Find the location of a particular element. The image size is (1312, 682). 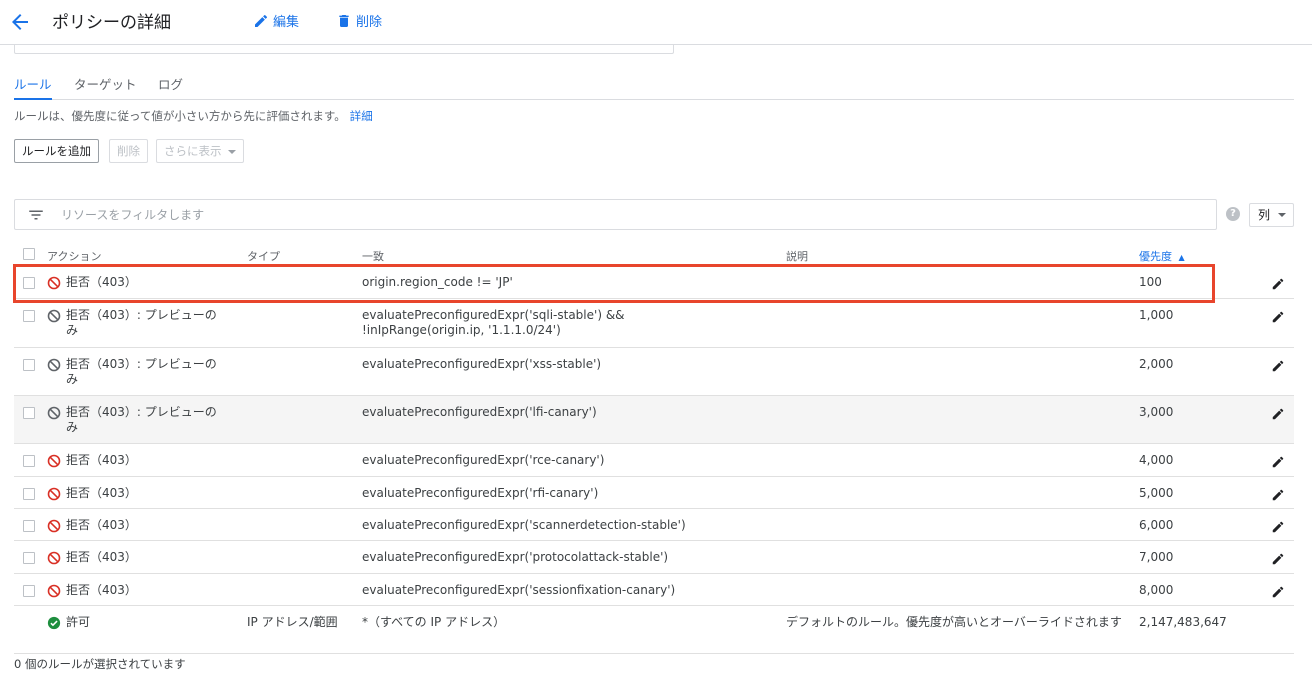

header-priority: 優先度 ▲ is located at coordinates (1162, 256).